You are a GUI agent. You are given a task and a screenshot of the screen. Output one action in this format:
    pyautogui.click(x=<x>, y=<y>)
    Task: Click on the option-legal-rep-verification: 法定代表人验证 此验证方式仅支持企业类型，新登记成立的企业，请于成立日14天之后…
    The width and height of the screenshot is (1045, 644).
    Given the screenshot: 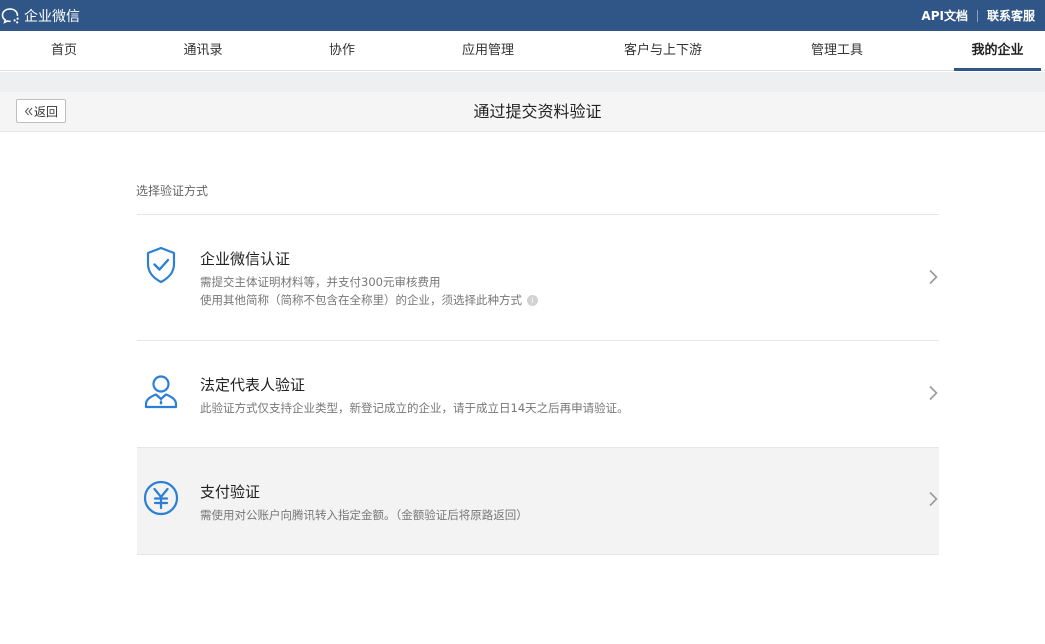 What is the action you would take?
    pyautogui.click(x=538, y=394)
    